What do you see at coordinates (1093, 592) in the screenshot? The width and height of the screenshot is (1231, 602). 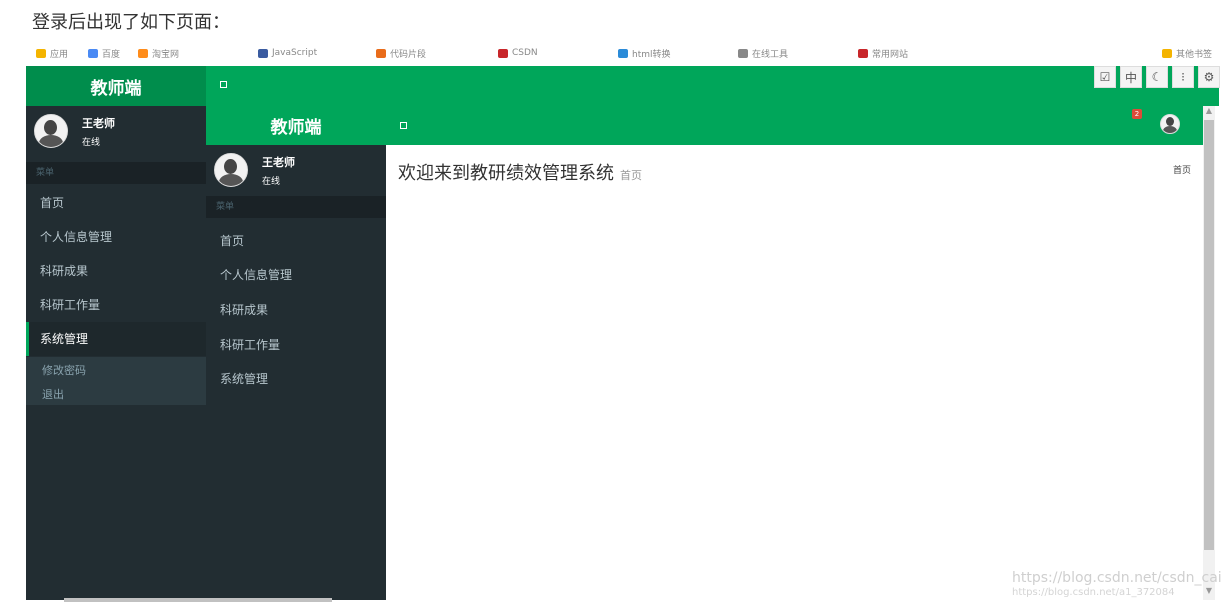 I see `watermark-secondary: https://blog.csdn.net/a1_372084` at bounding box center [1093, 592].